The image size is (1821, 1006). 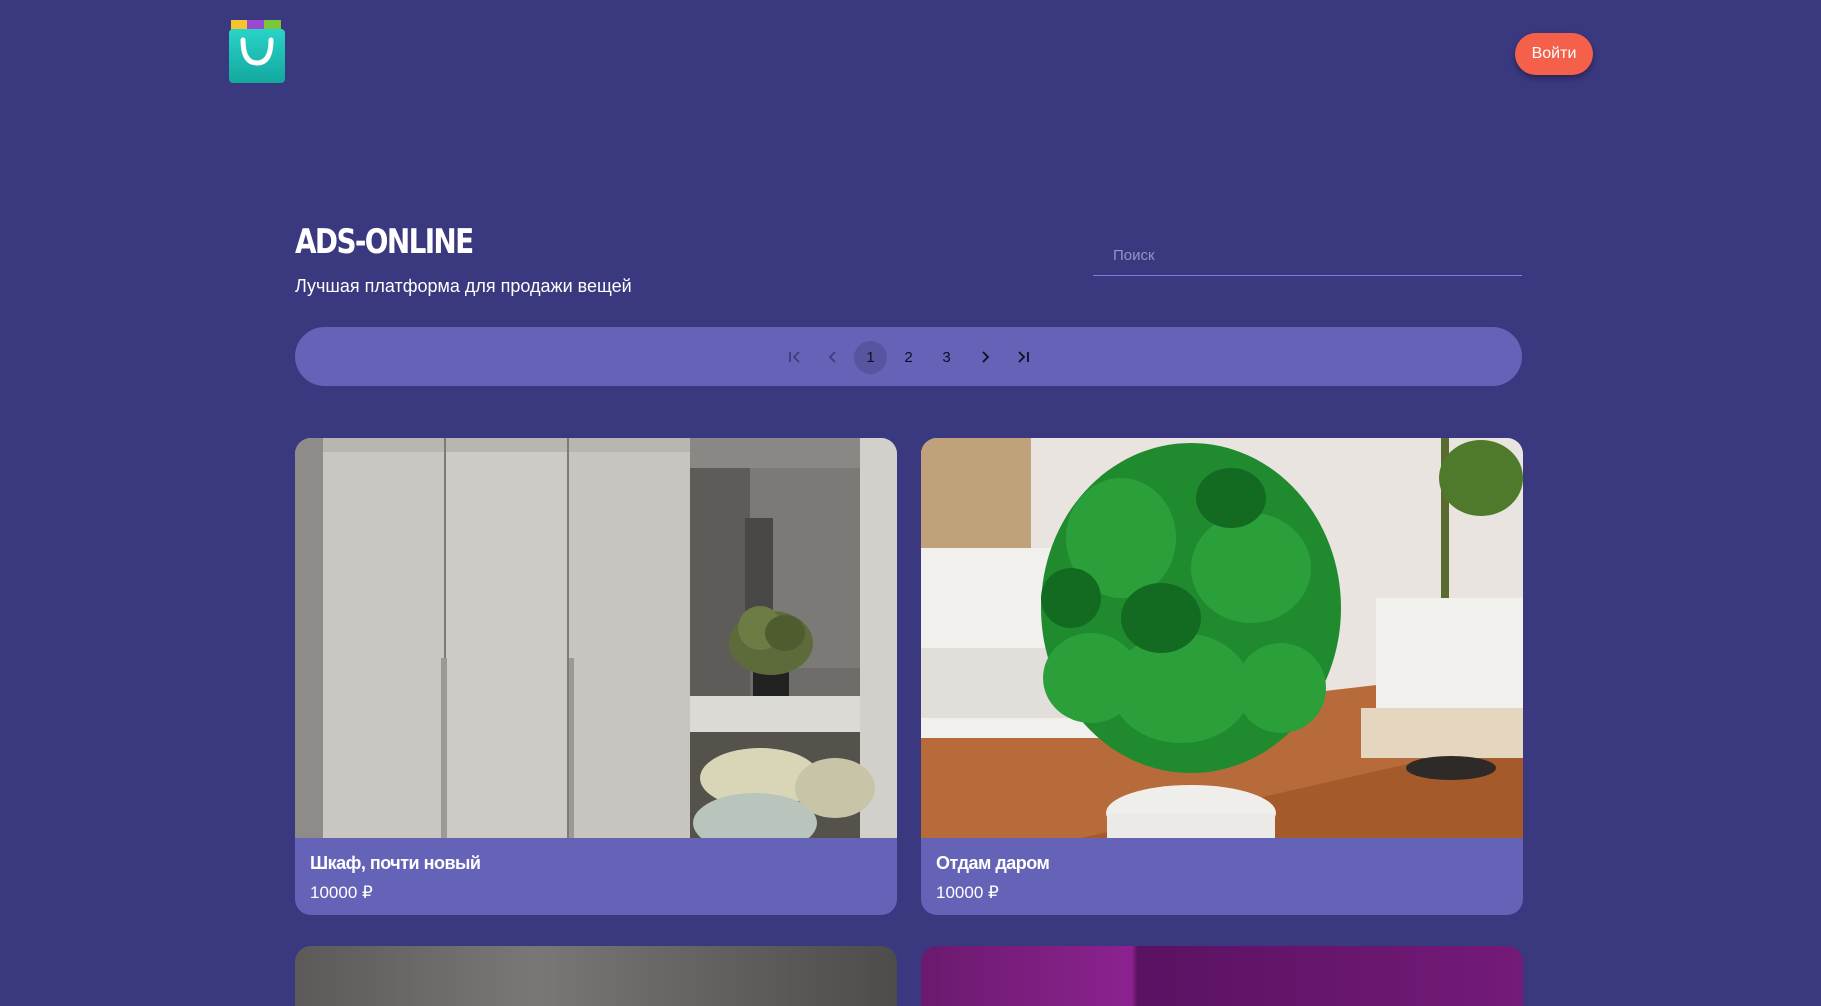 I want to click on last-page-icon, so click(x=1022, y=357).